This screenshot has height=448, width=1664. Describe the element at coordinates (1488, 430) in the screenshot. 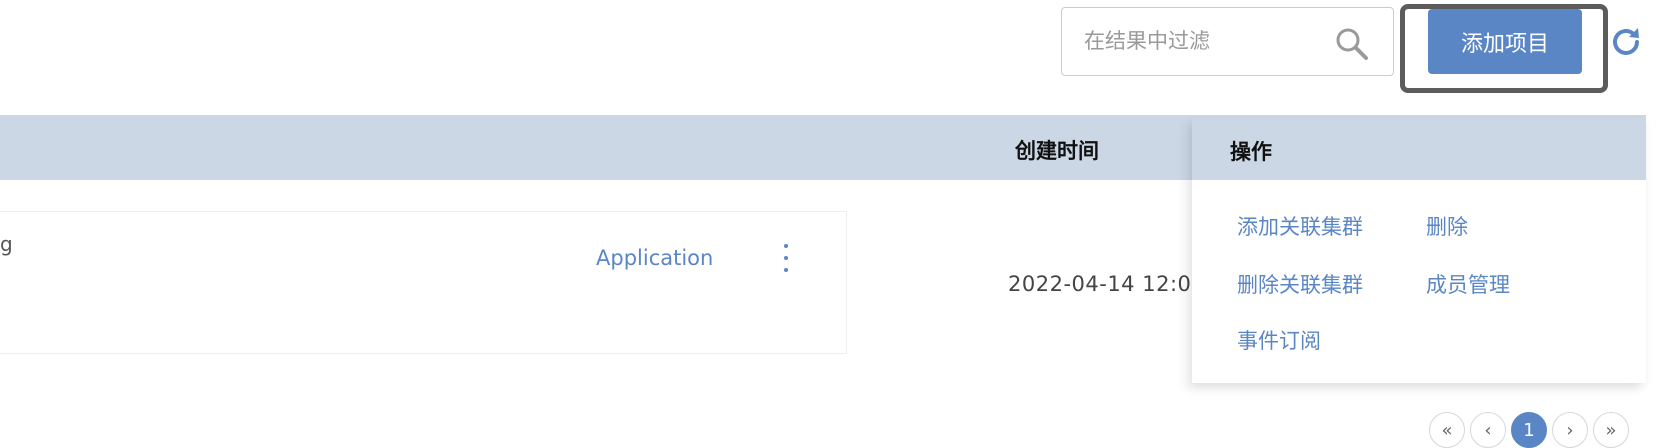

I see `pagination-prev-button: ‹` at that location.